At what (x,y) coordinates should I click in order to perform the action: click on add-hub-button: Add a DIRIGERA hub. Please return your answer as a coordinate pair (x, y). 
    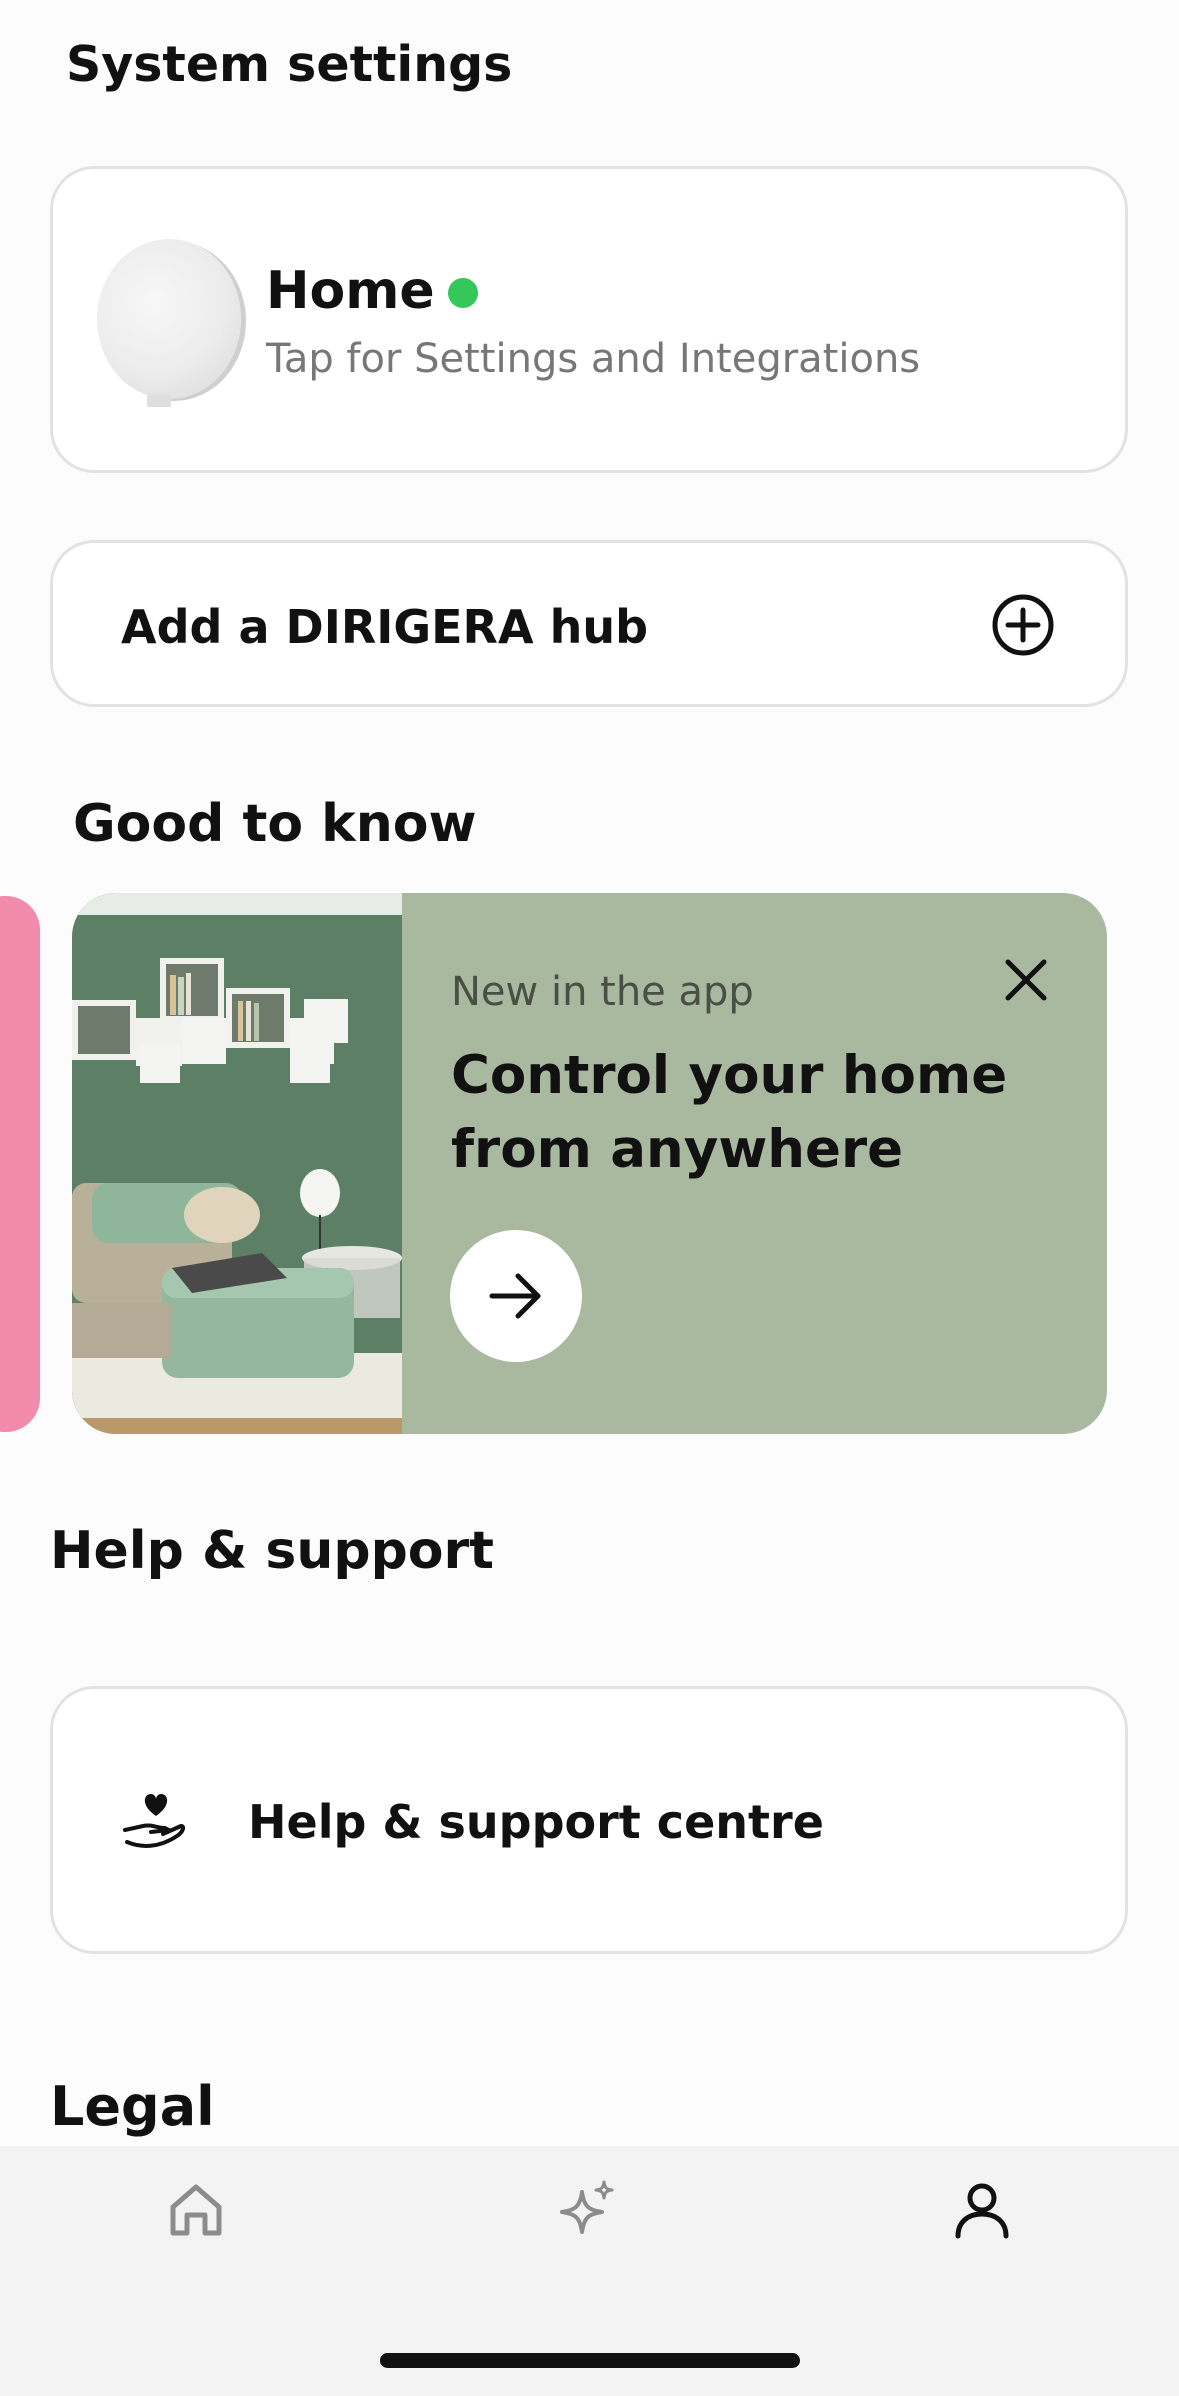
    Looking at the image, I should click on (589, 623).